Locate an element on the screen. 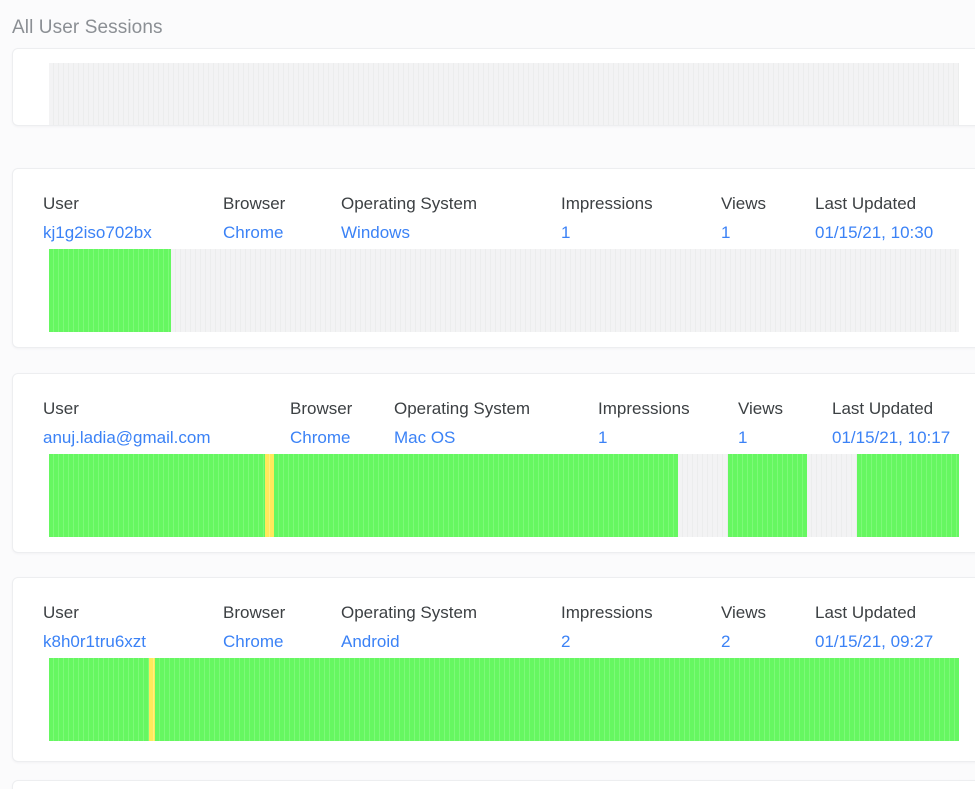 This screenshot has width=975, height=789. meta-value-operating-system: Android is located at coordinates (451, 641).